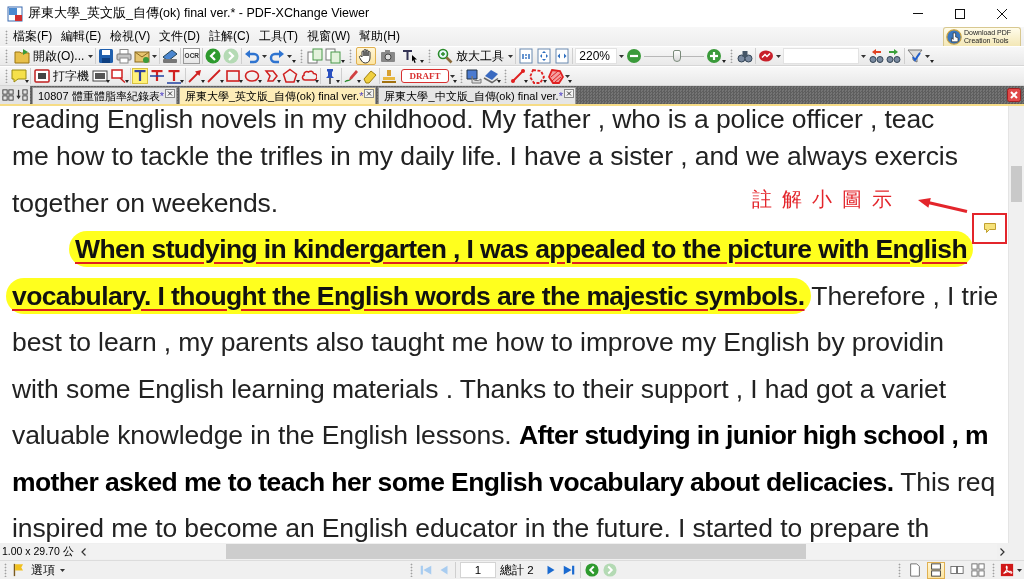  I want to click on distance-tool-icon, so click(518, 76).